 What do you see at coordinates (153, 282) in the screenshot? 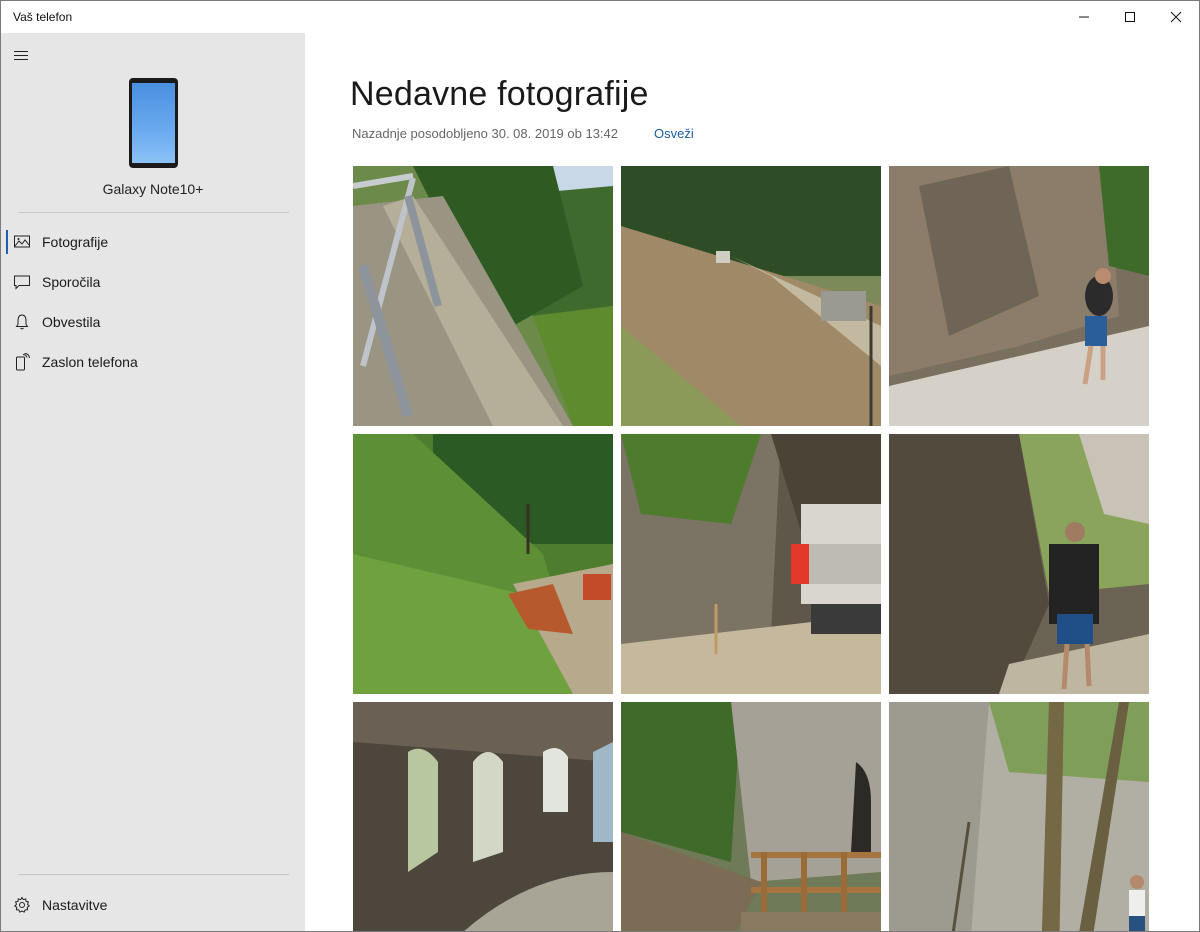
I see `sidebar-item-messages: Sporočila` at bounding box center [153, 282].